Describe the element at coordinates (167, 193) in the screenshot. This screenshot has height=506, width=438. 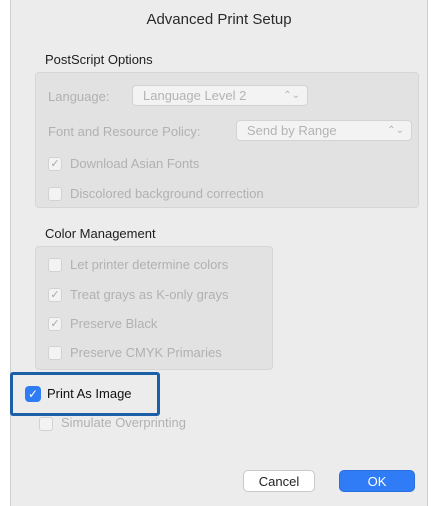
I see `discolored-background-correction-label: Discolored background correction` at that location.